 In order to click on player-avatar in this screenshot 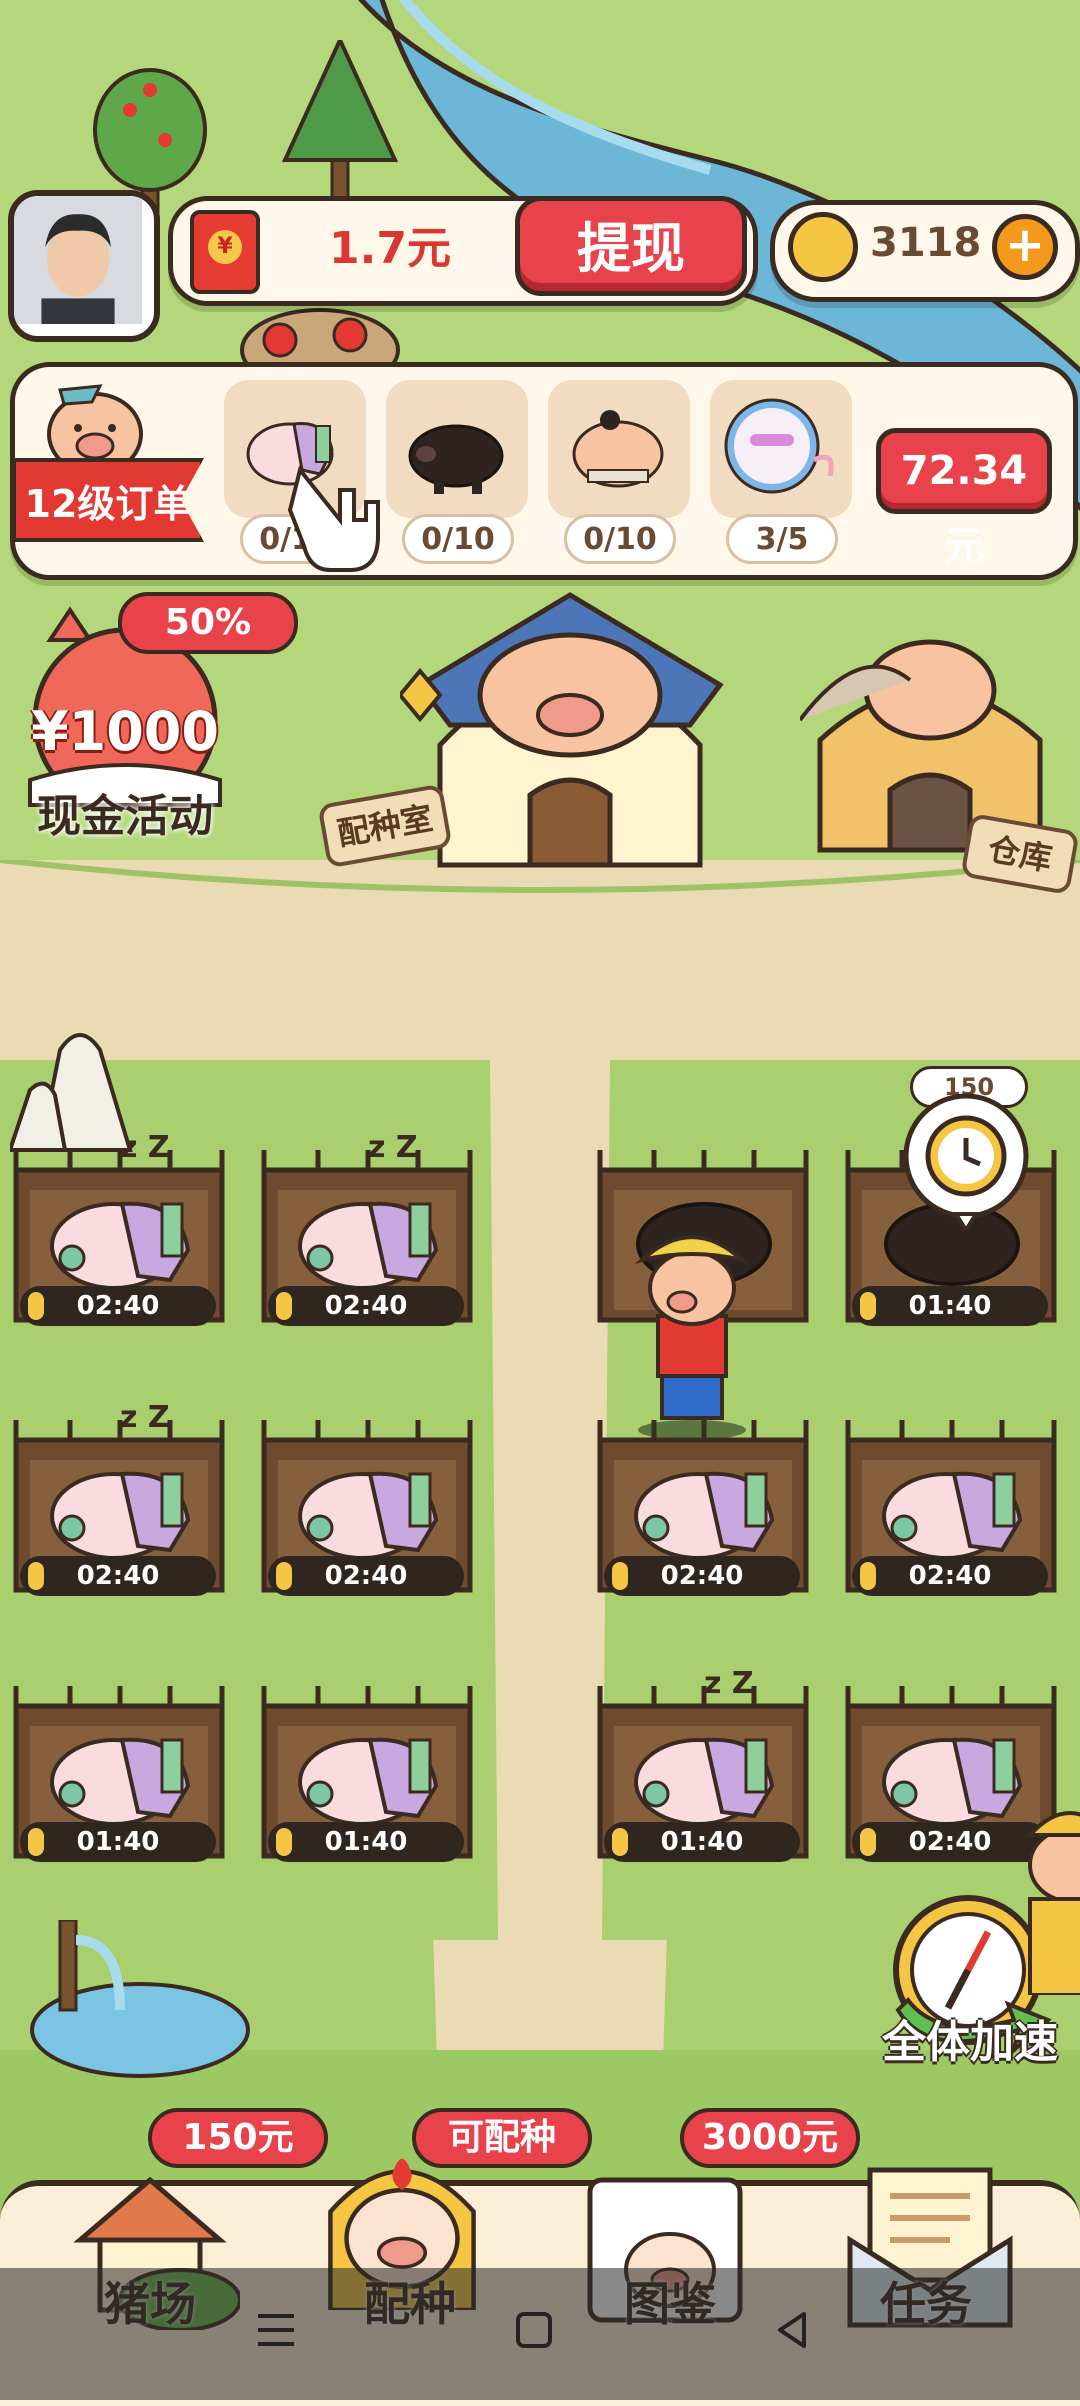, I will do `click(84, 266)`.